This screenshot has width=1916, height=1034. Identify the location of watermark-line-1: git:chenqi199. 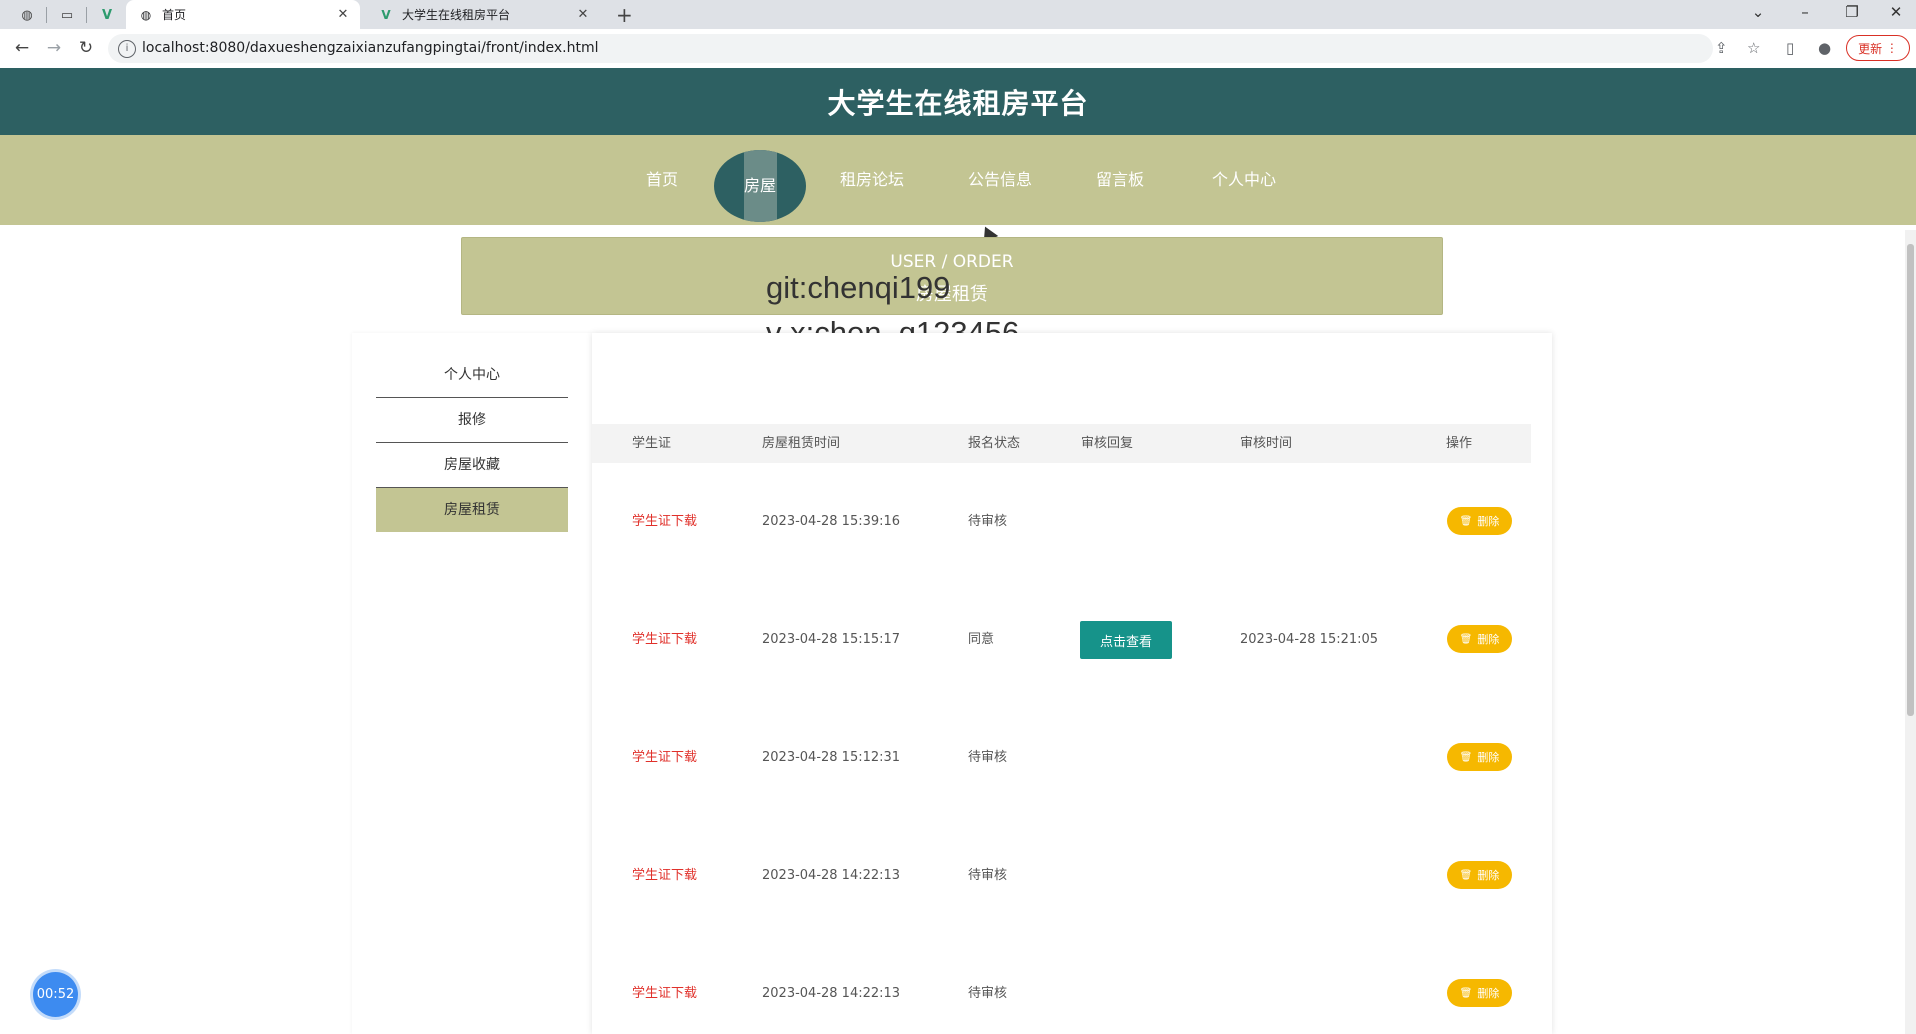
(858, 287).